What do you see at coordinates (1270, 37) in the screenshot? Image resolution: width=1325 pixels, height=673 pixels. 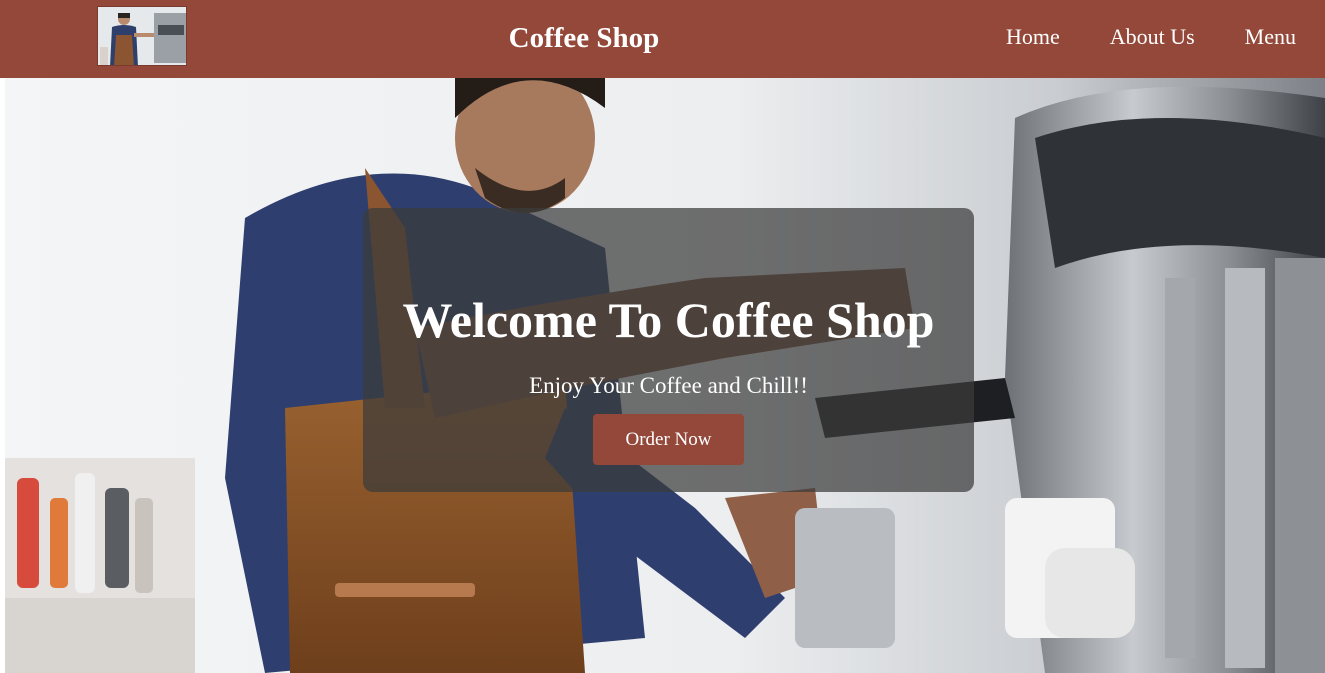 I see `nav-link-menu: Menu` at bounding box center [1270, 37].